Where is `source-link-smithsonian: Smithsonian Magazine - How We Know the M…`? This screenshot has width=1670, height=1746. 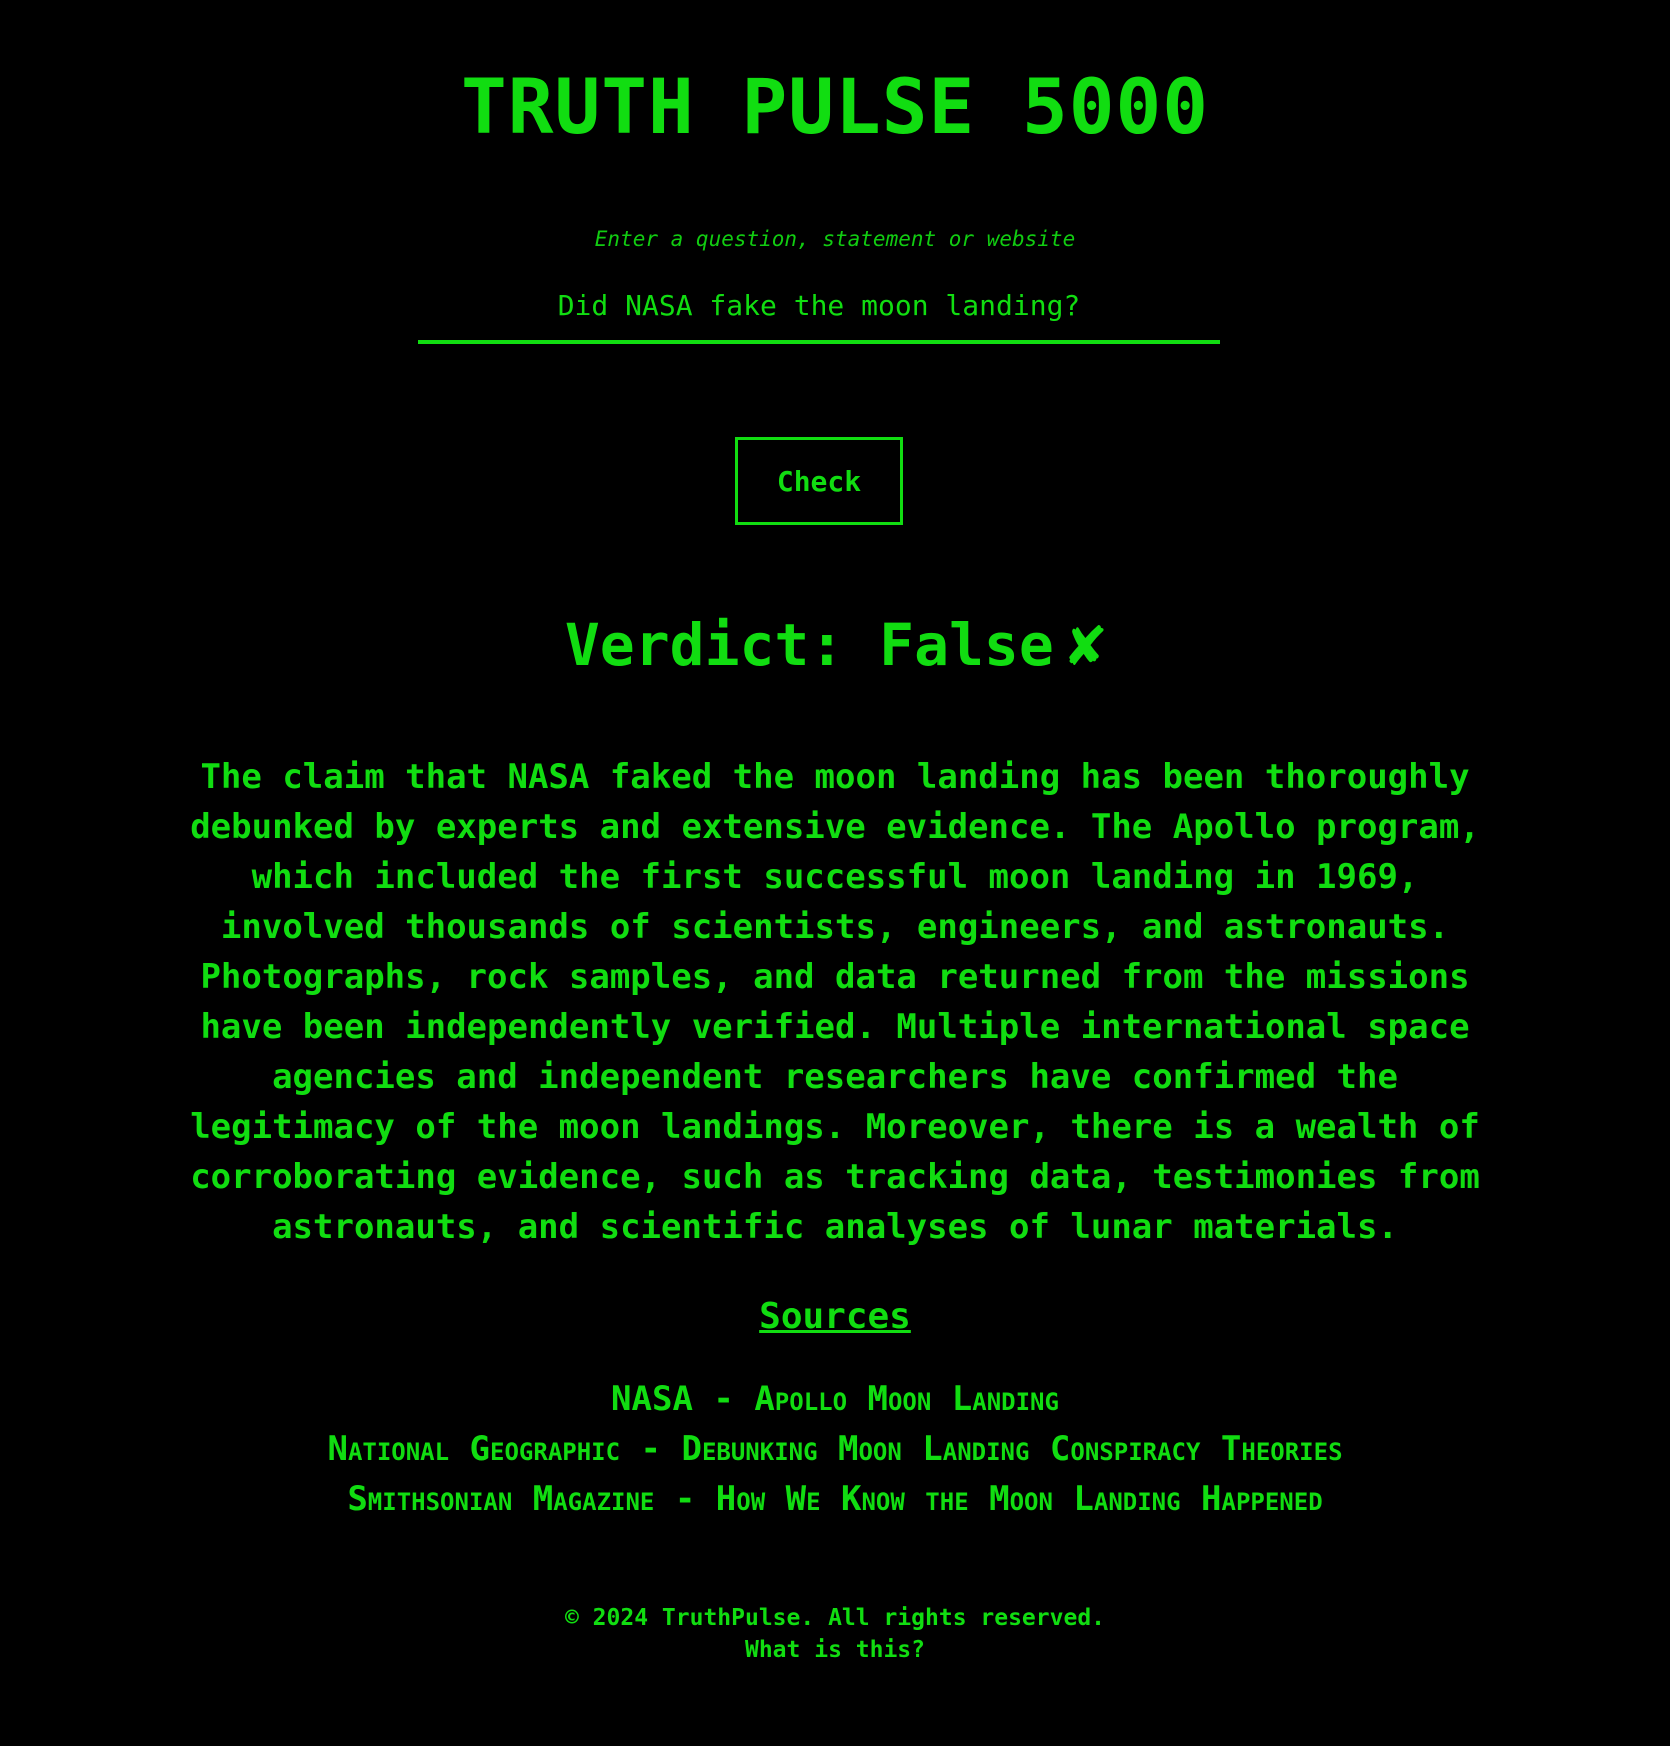 source-link-smithsonian: Smithsonian Magazine - How We Know the M… is located at coordinates (834, 1499).